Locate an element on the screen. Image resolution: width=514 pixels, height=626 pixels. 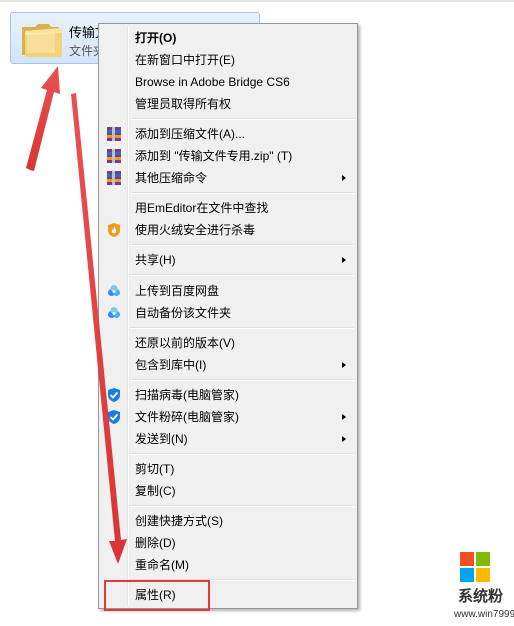
menu-item-open: 打开(O) is located at coordinates (228, 38).